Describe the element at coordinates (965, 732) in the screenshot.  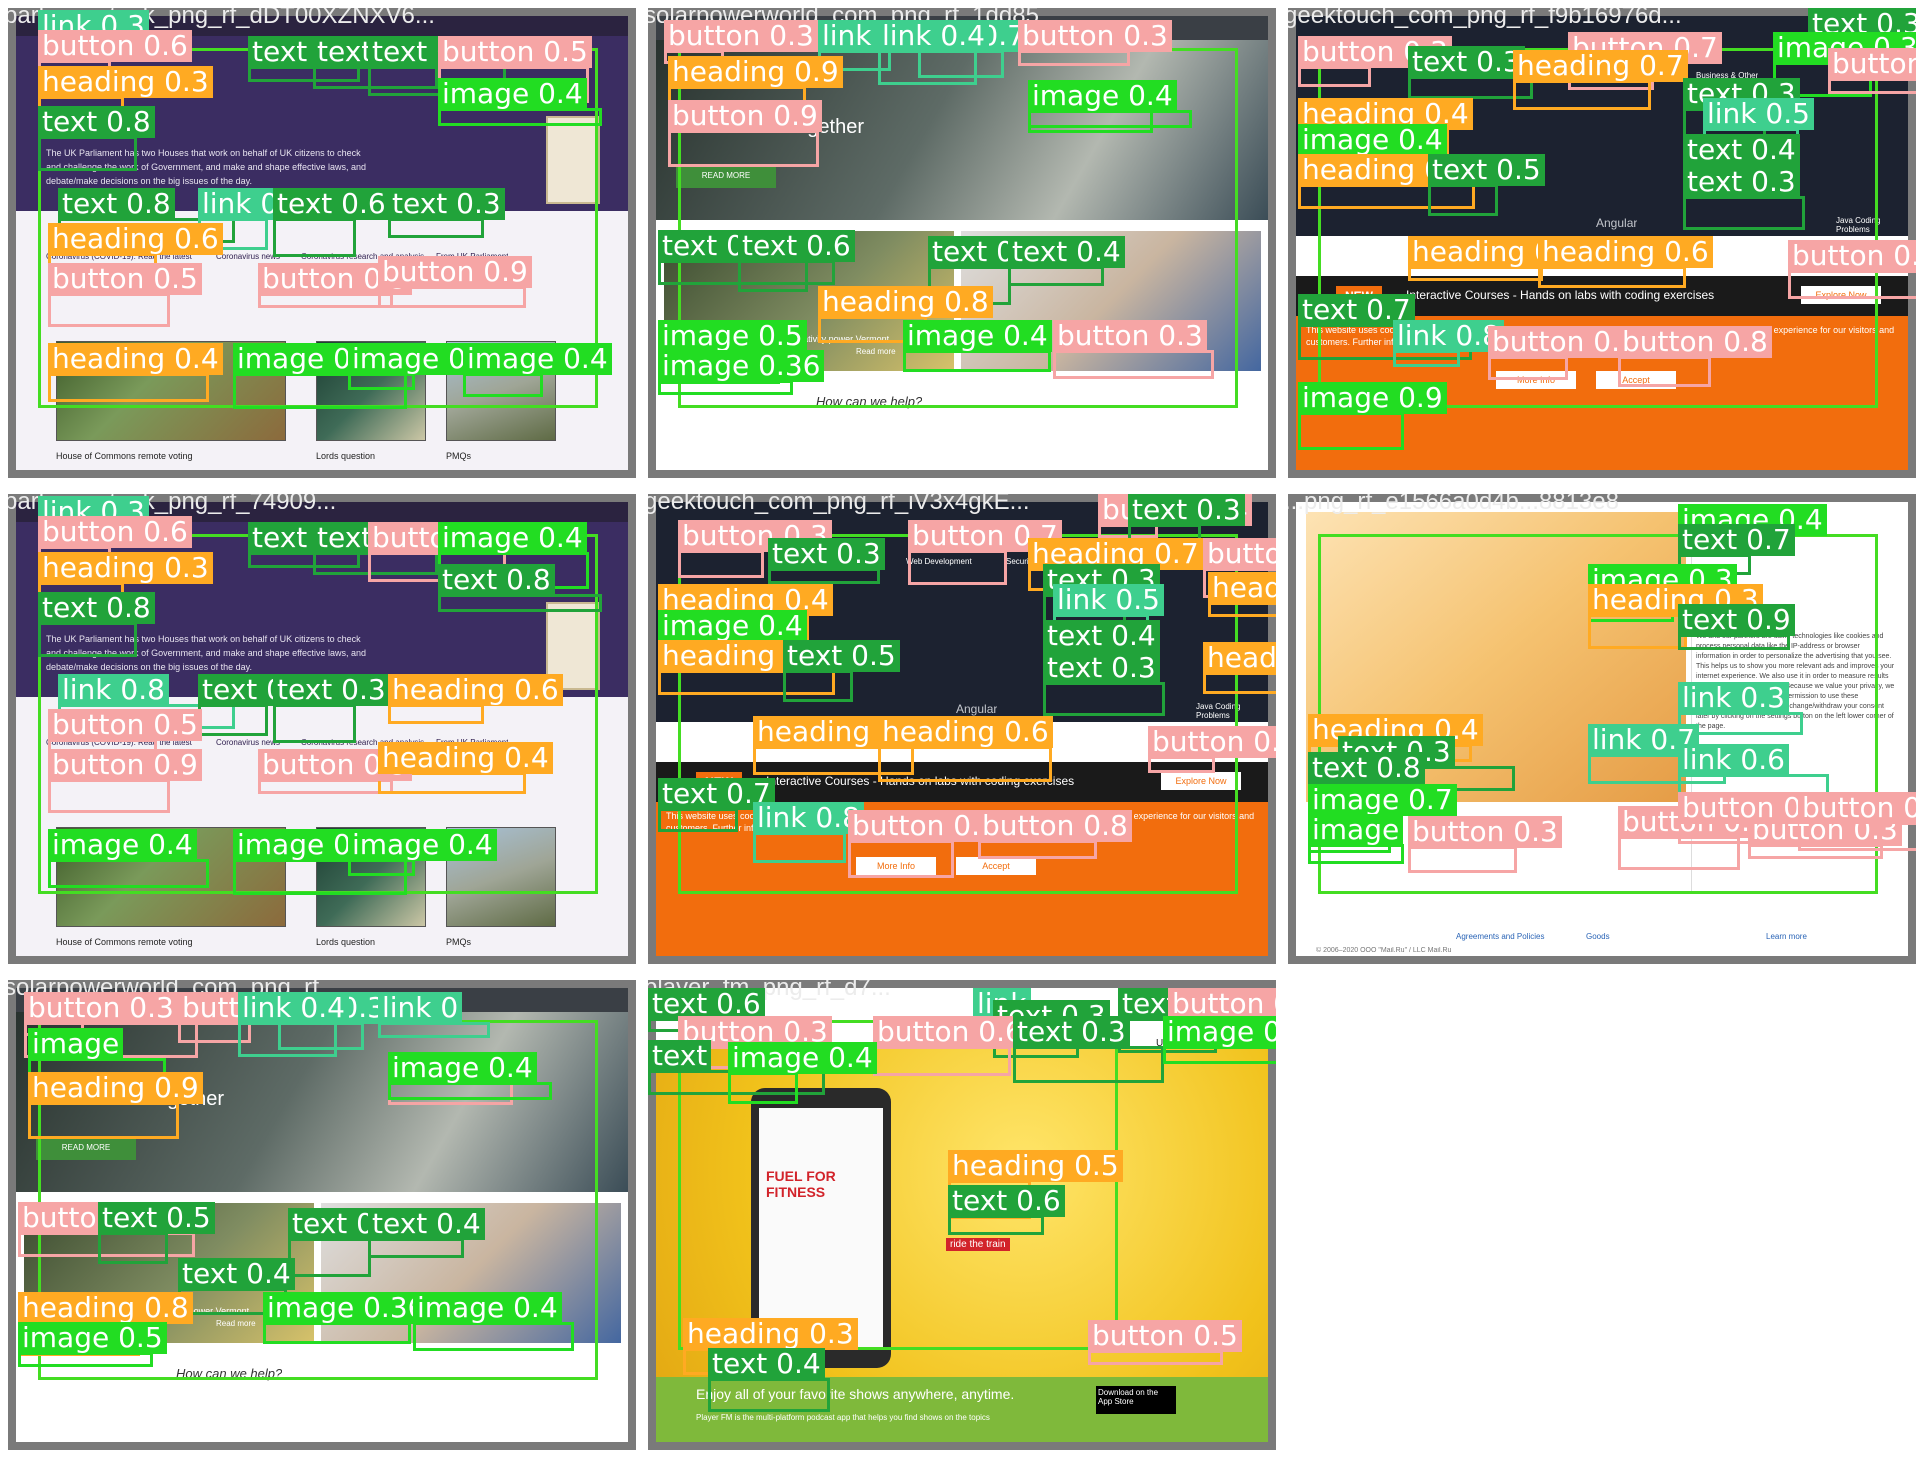
I see `detection-label-heading: heading 0.6` at that location.